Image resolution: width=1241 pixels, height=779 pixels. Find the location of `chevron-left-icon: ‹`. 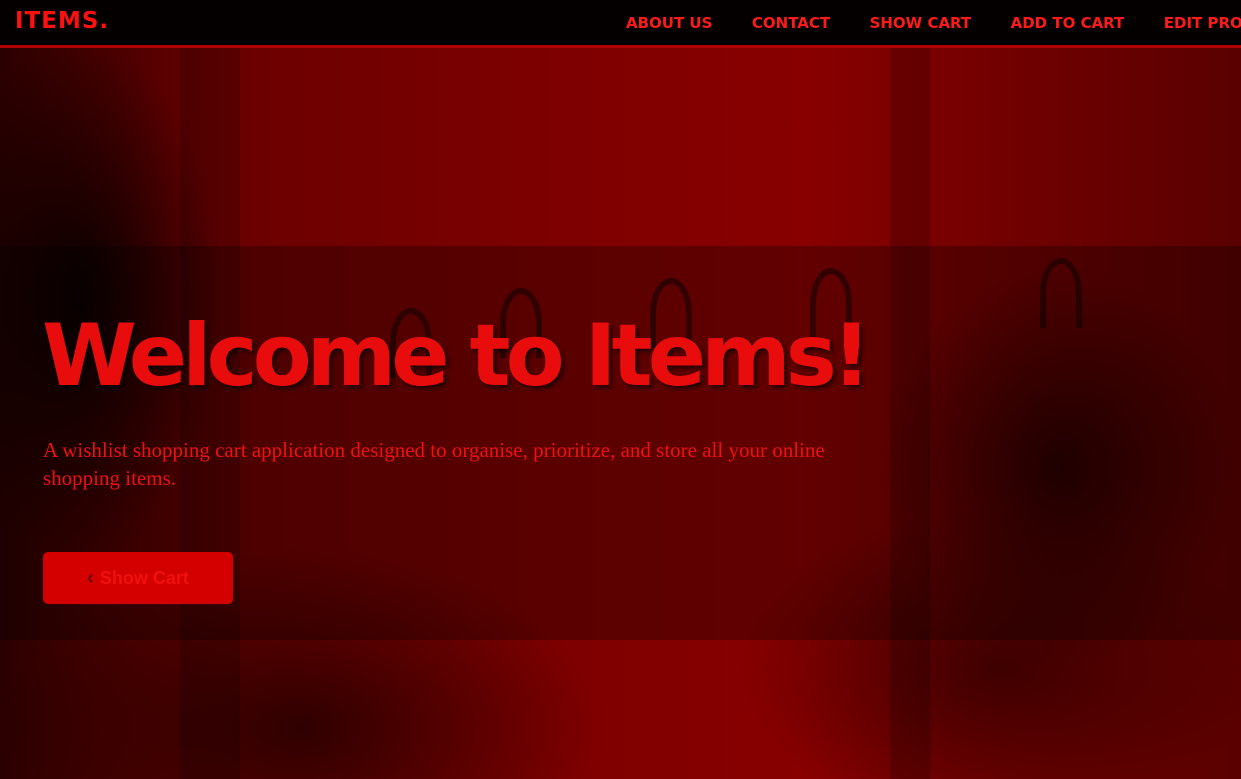

chevron-left-icon: ‹ is located at coordinates (90, 578).